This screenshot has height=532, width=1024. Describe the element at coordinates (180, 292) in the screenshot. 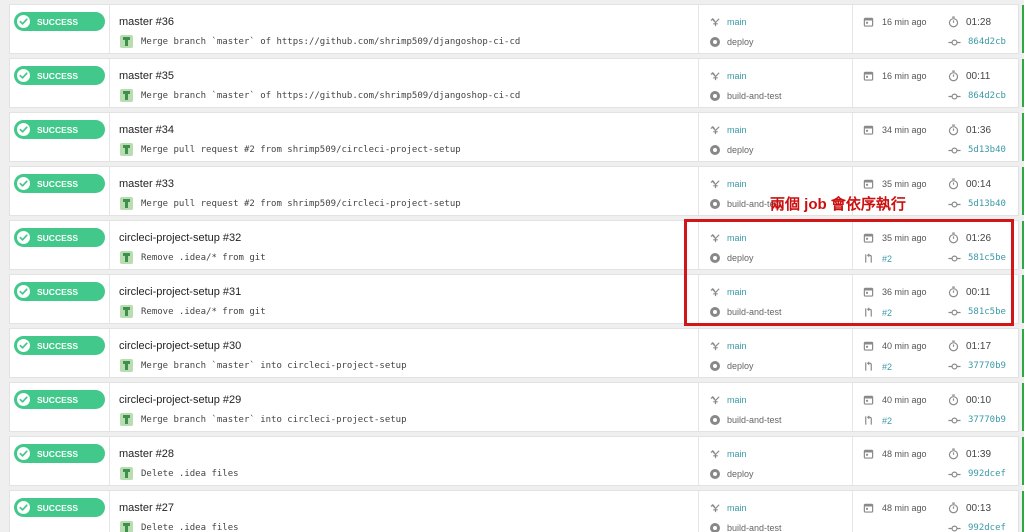

I see `build-title: circleci-project-setup #31` at that location.